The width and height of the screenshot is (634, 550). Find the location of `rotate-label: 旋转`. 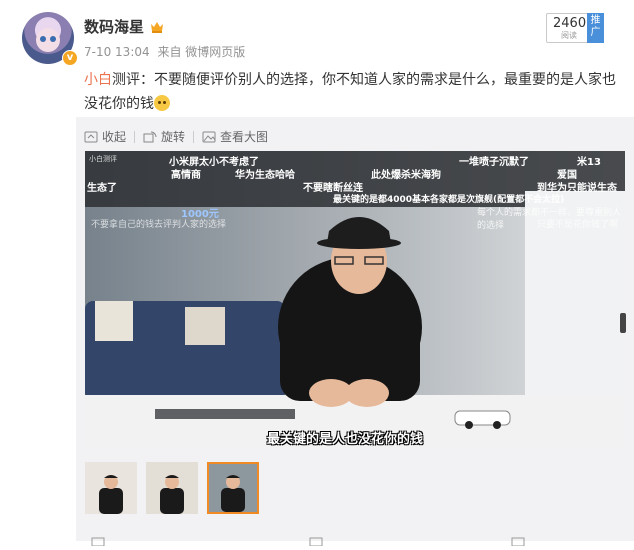

rotate-label: 旋转 is located at coordinates (173, 137).